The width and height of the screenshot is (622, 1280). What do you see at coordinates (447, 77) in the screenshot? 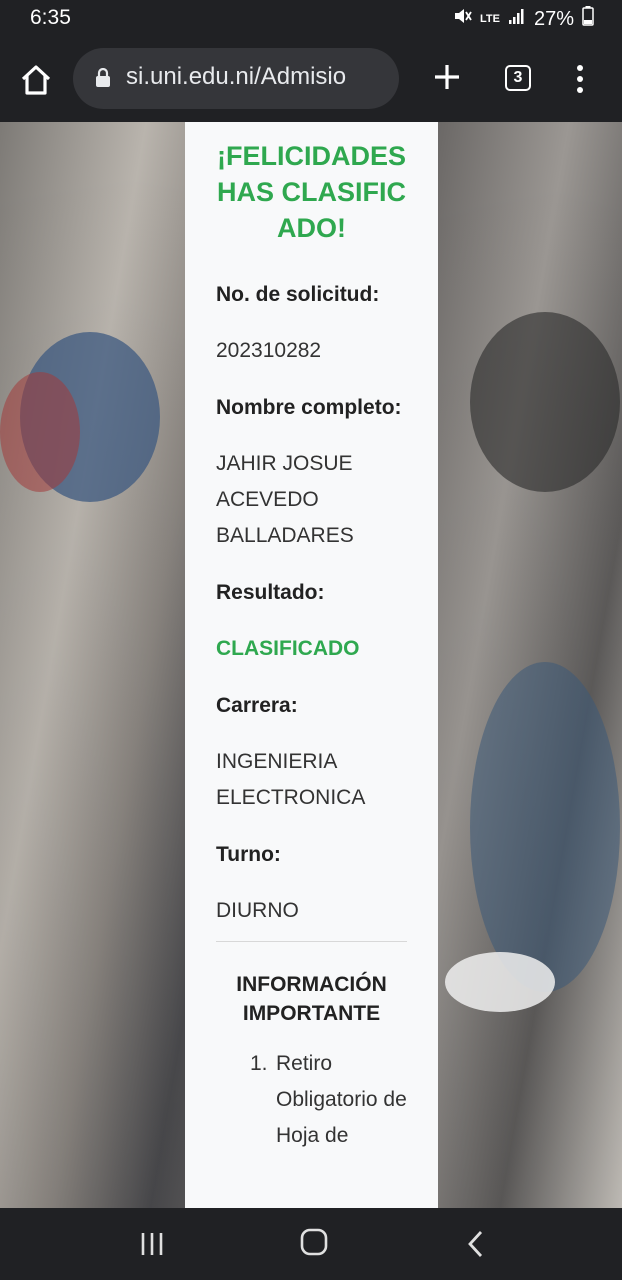
I see `new-tab-icon` at bounding box center [447, 77].